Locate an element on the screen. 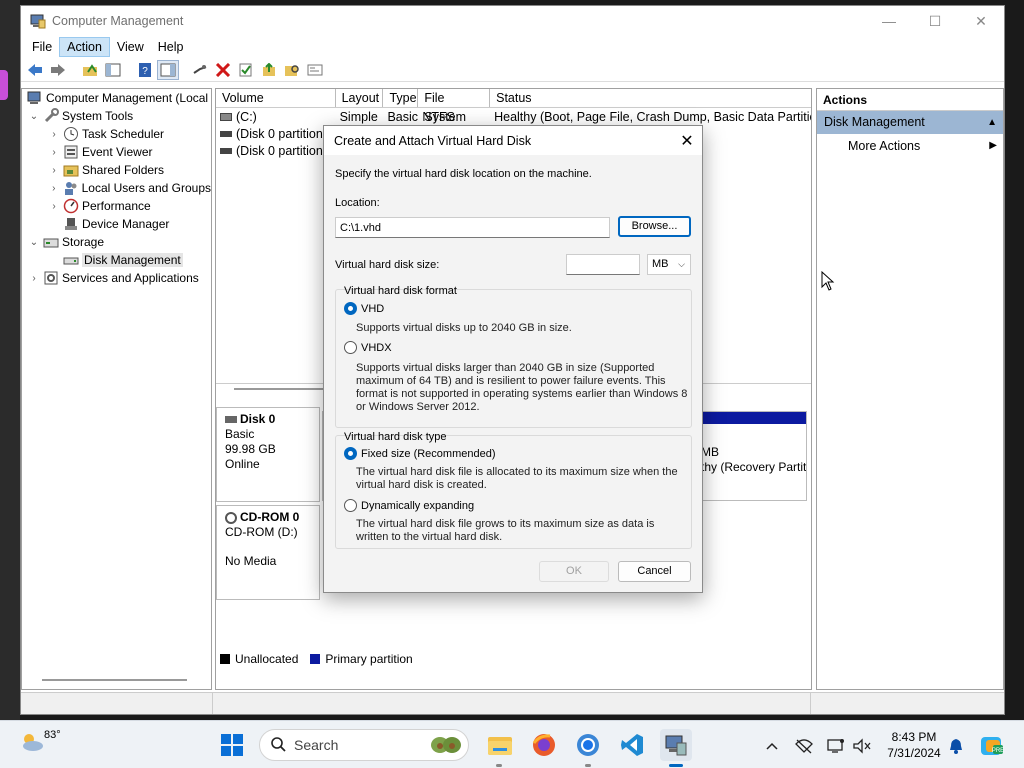 This screenshot has height=768, width=1024. tree-node-disk-management: Disk Management is located at coordinates (116, 260).